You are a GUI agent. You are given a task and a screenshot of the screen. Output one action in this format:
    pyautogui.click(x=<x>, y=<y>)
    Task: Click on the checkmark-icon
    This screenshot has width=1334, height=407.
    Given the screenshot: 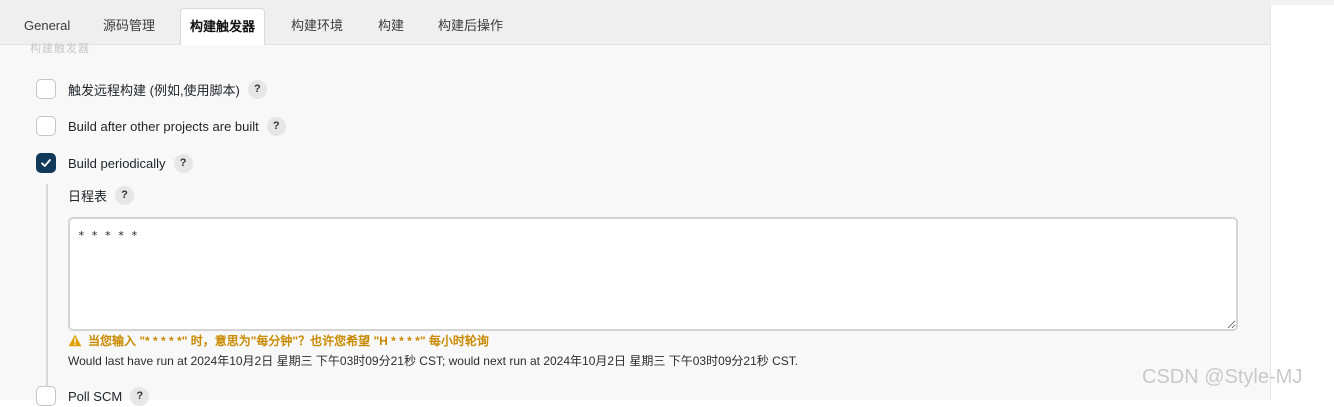 What is the action you would take?
    pyautogui.click(x=46, y=163)
    